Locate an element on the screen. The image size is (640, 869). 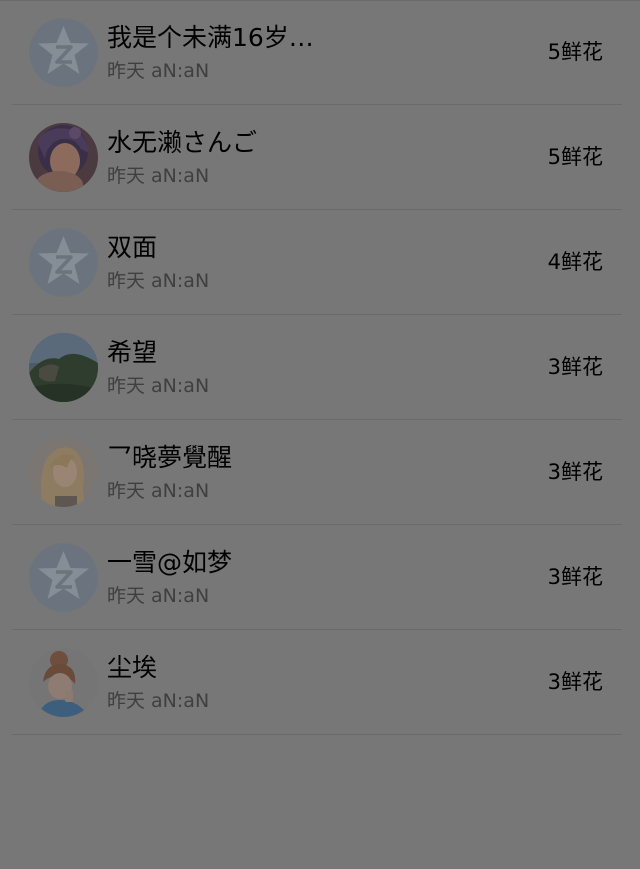
flower-count: 4鲜花 is located at coordinates (575, 262).